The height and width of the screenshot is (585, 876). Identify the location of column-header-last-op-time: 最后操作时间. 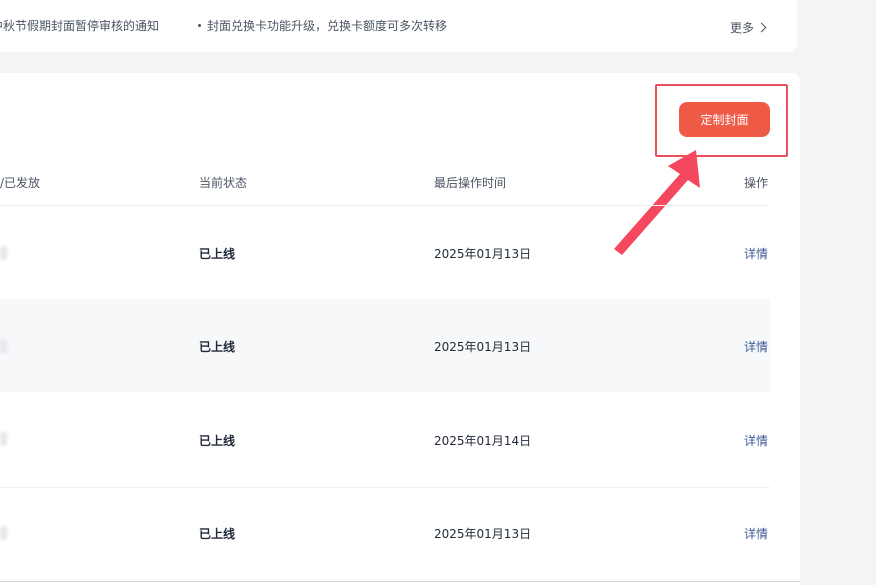
(470, 183).